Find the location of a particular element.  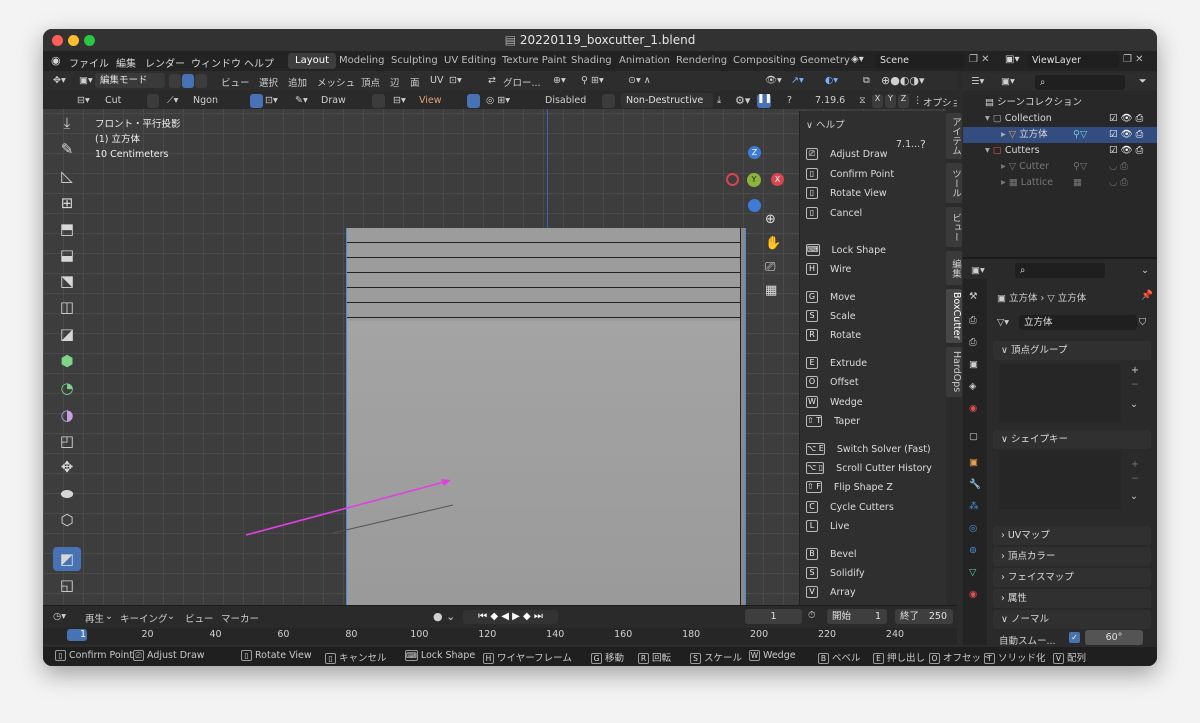

edge-slide-icon: ◰ is located at coordinates (67, 441).